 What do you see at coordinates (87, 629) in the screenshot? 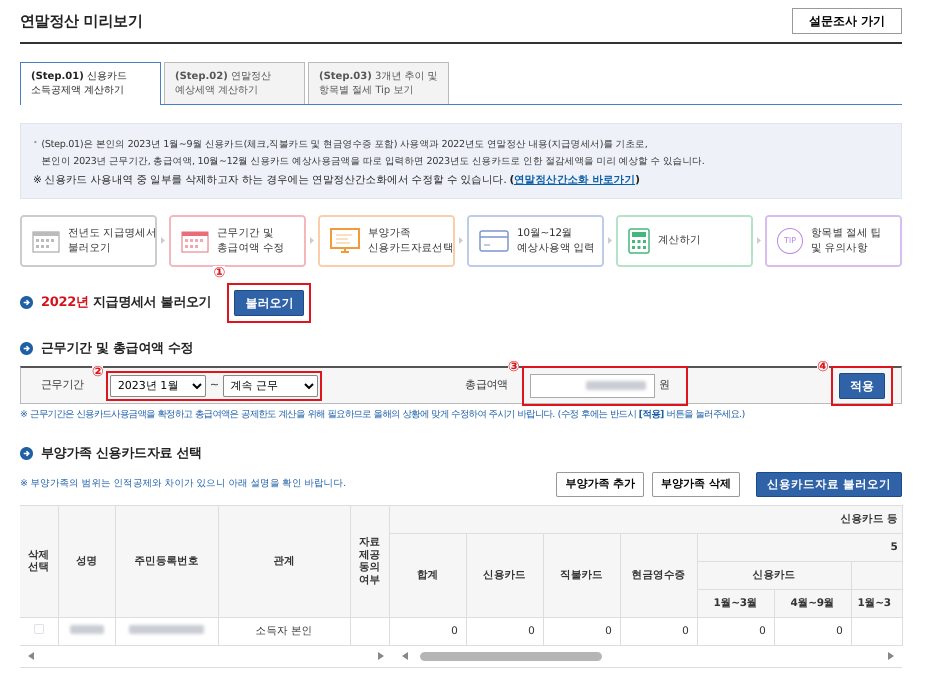
I see `blurred-name` at bounding box center [87, 629].